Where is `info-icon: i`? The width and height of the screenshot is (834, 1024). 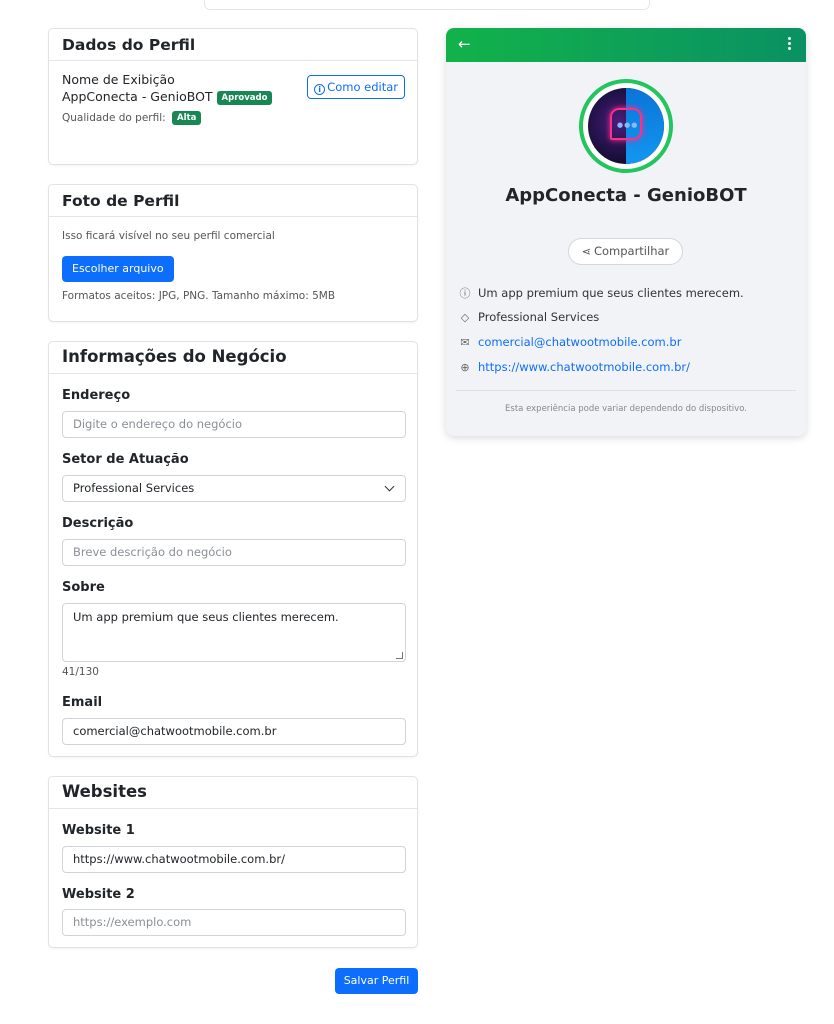 info-icon: i is located at coordinates (320, 89).